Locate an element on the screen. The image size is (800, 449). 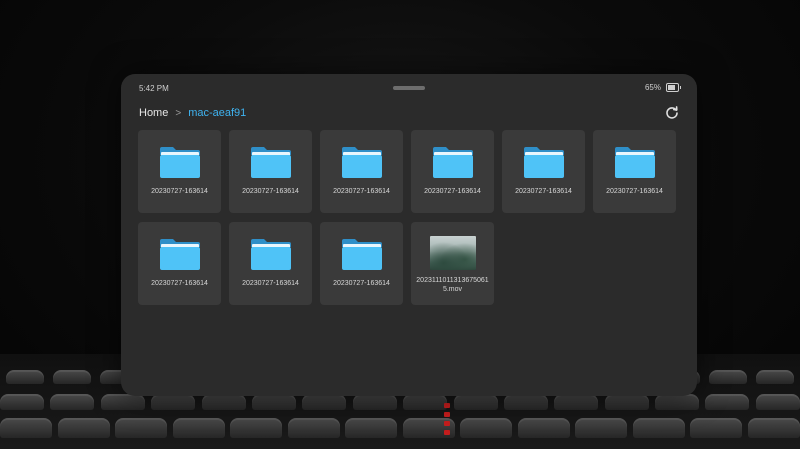
battery-icon is located at coordinates (673, 87).